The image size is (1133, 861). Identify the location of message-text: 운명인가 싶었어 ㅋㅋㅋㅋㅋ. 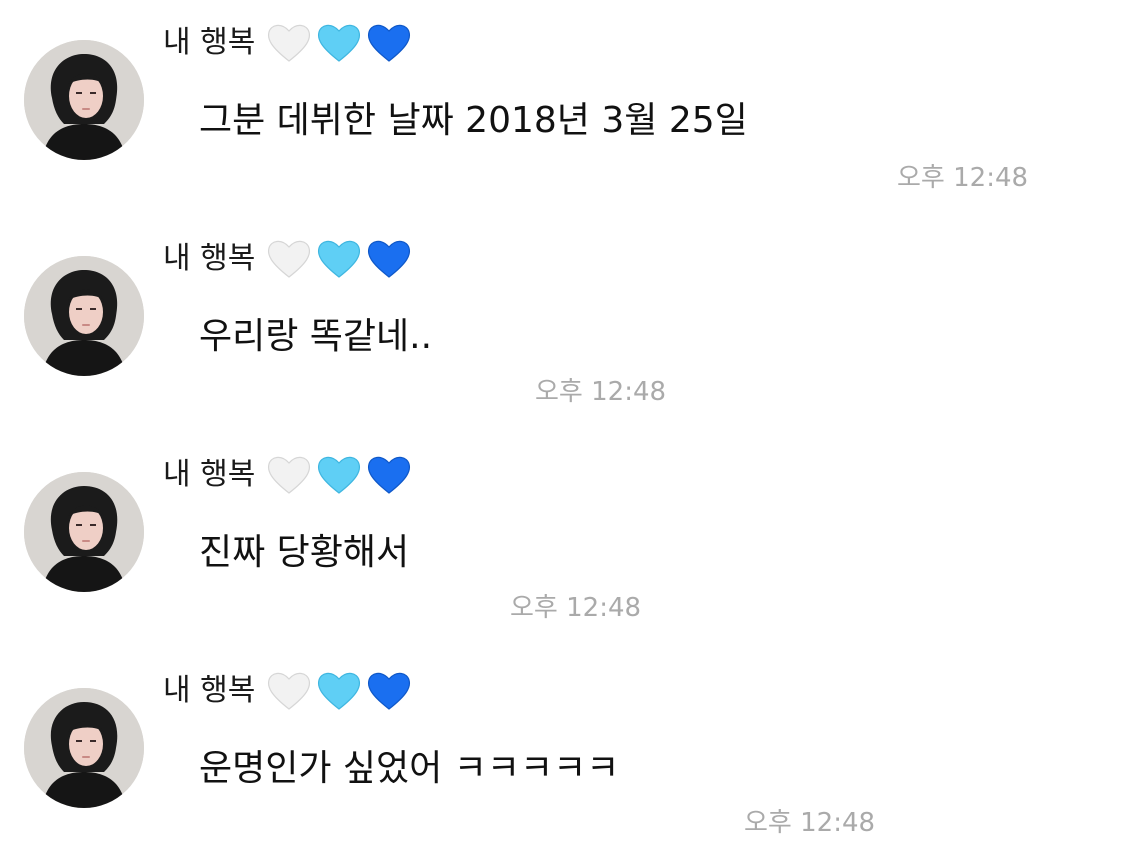
(409, 769).